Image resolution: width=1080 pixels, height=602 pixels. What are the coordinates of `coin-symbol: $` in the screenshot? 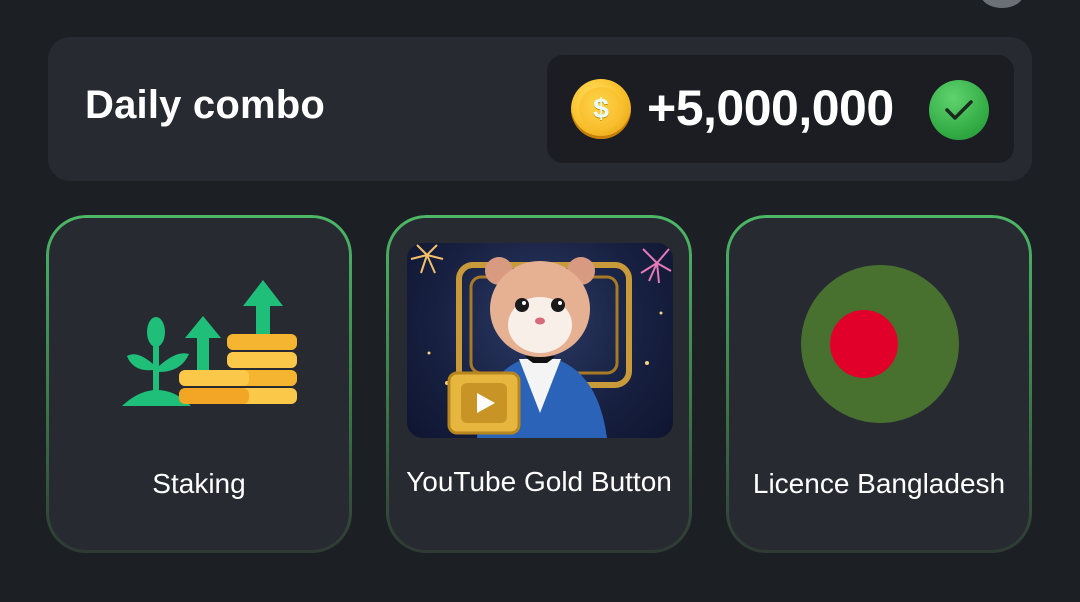 It's located at (601, 109).